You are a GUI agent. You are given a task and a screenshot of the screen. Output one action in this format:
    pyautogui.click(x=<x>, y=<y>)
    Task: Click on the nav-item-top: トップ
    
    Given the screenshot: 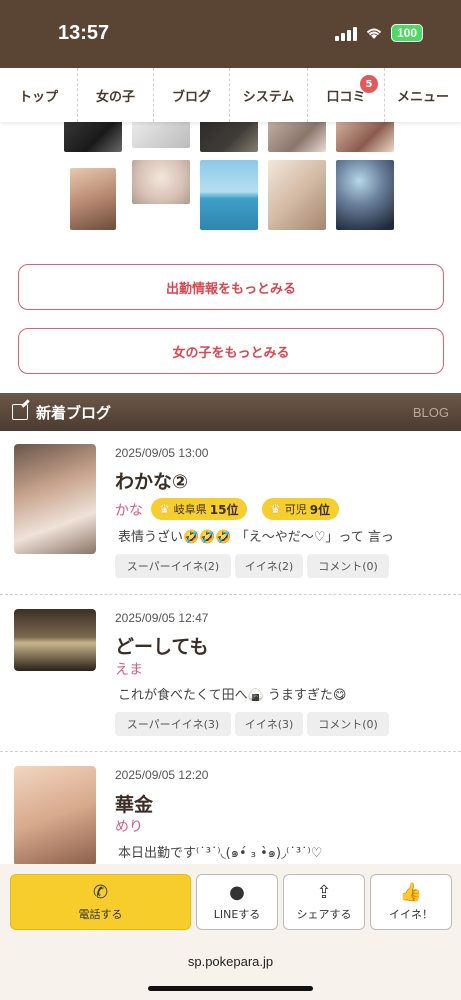 What is the action you would take?
    pyautogui.click(x=39, y=95)
    